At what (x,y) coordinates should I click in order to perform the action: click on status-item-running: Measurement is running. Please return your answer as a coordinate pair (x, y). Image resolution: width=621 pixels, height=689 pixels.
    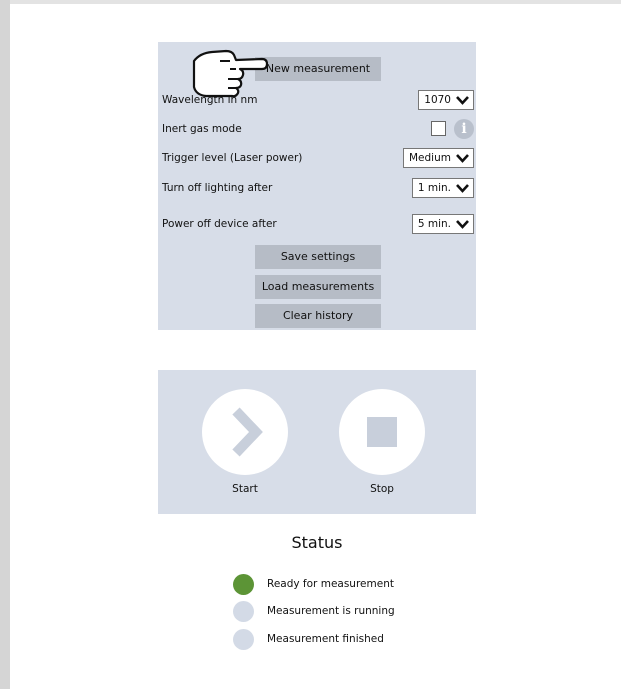
    Looking at the image, I should click on (358, 612).